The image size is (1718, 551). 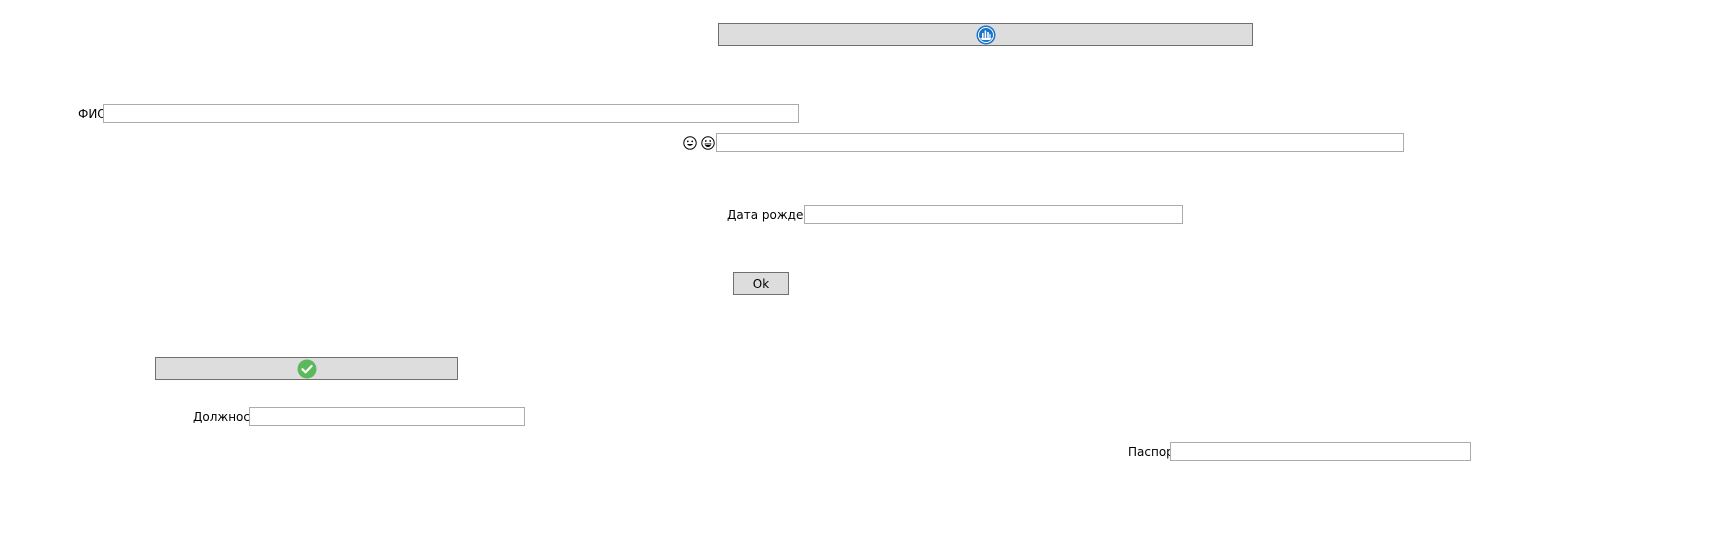 What do you see at coordinates (690, 143) in the screenshot?
I see `smile-emoji-icon` at bounding box center [690, 143].